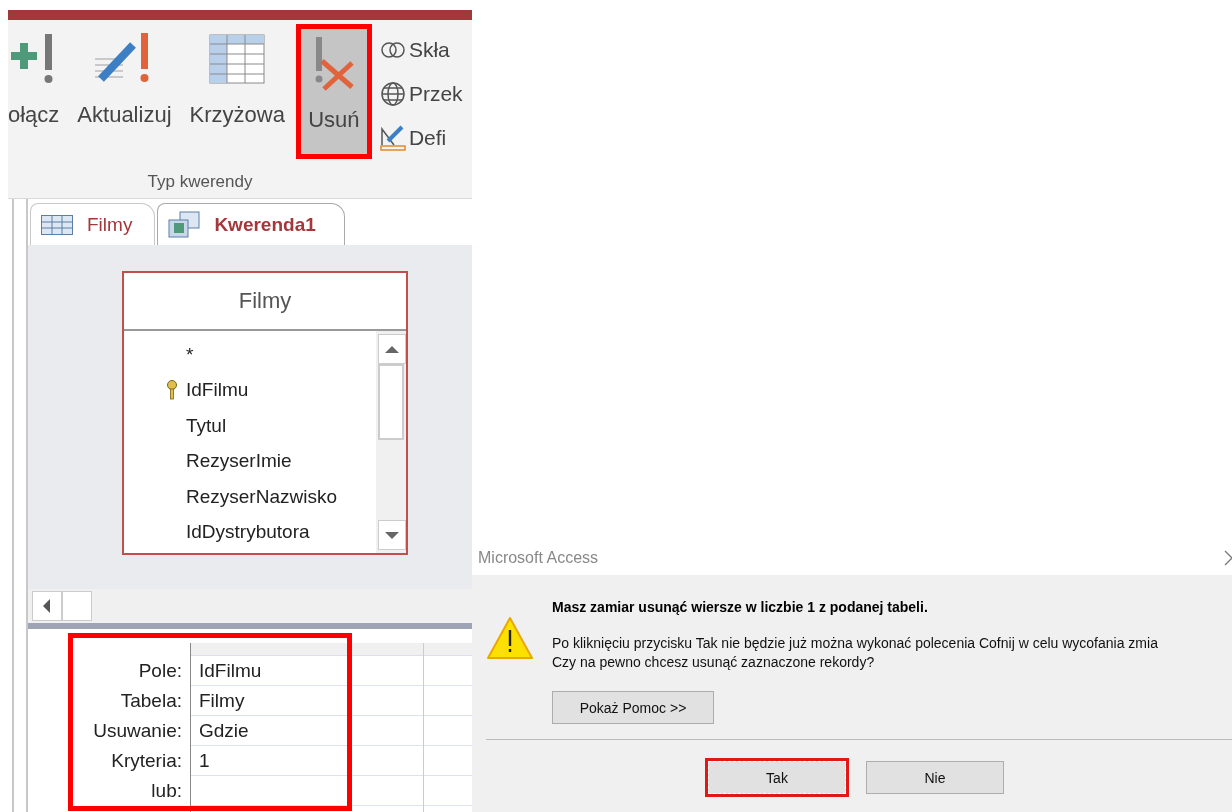 The width and height of the screenshot is (1232, 812). Describe the element at coordinates (510, 638) in the screenshot. I see `warning-icon` at that location.